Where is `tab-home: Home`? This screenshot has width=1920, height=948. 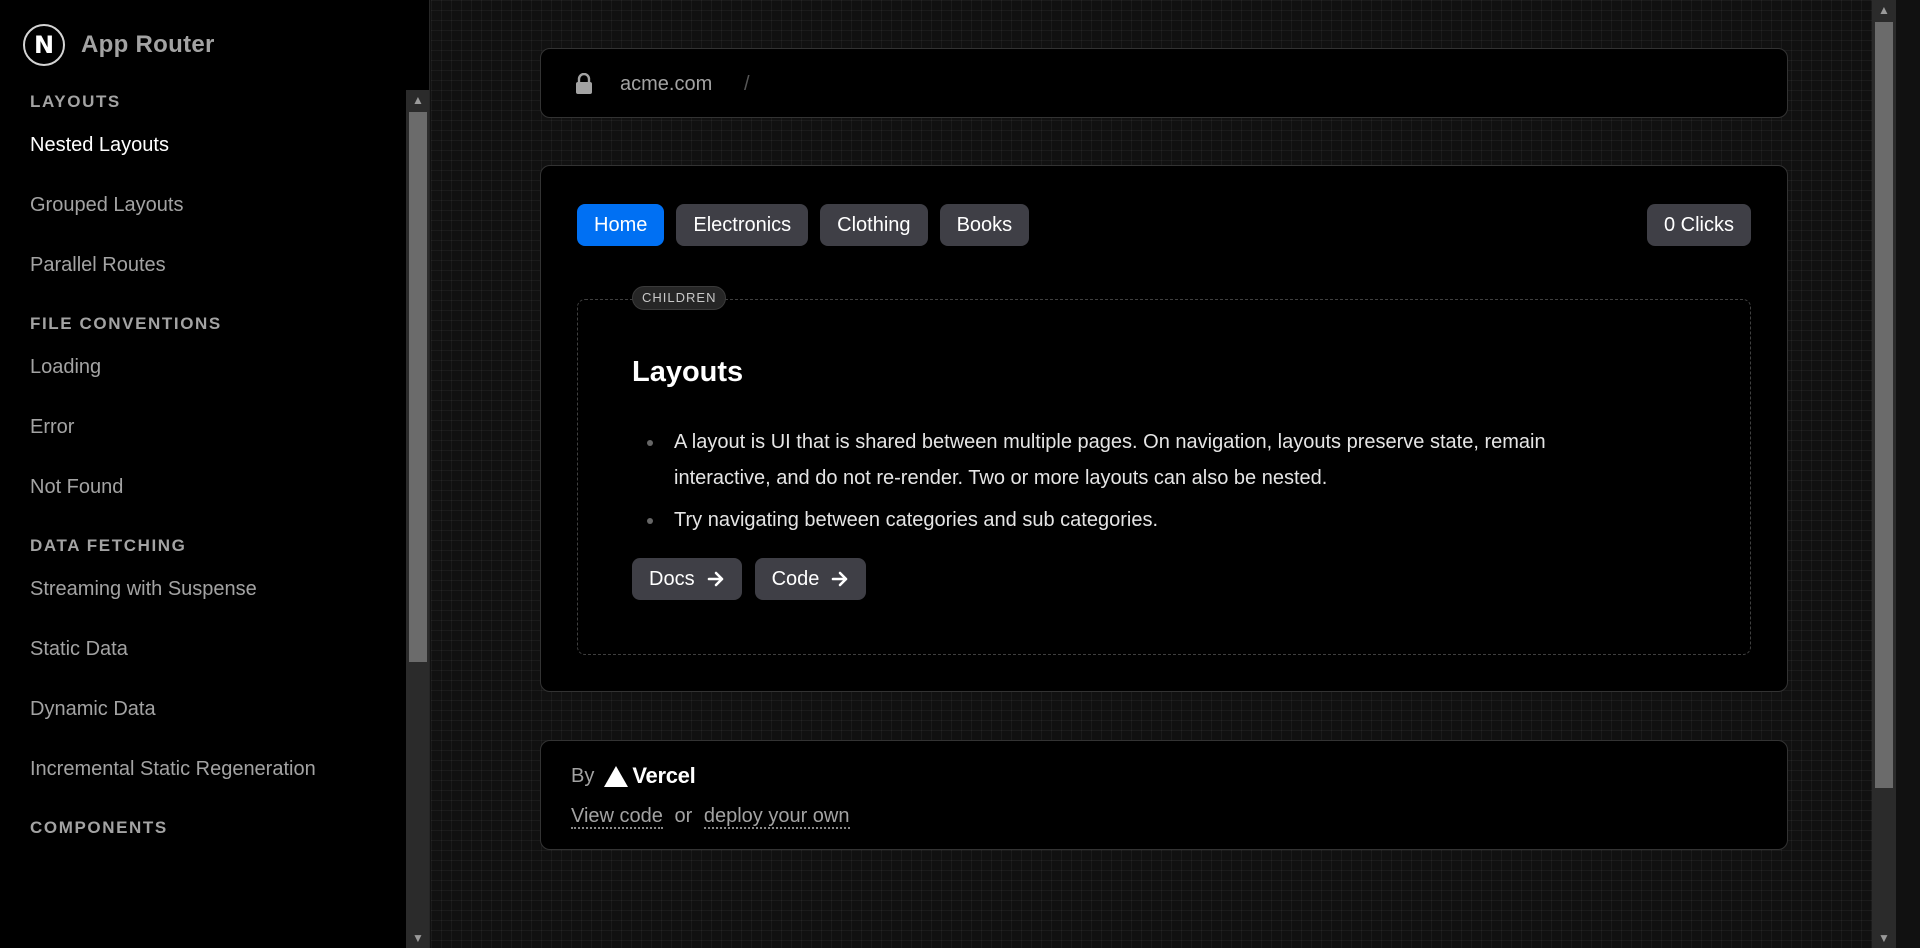 tab-home: Home is located at coordinates (621, 225).